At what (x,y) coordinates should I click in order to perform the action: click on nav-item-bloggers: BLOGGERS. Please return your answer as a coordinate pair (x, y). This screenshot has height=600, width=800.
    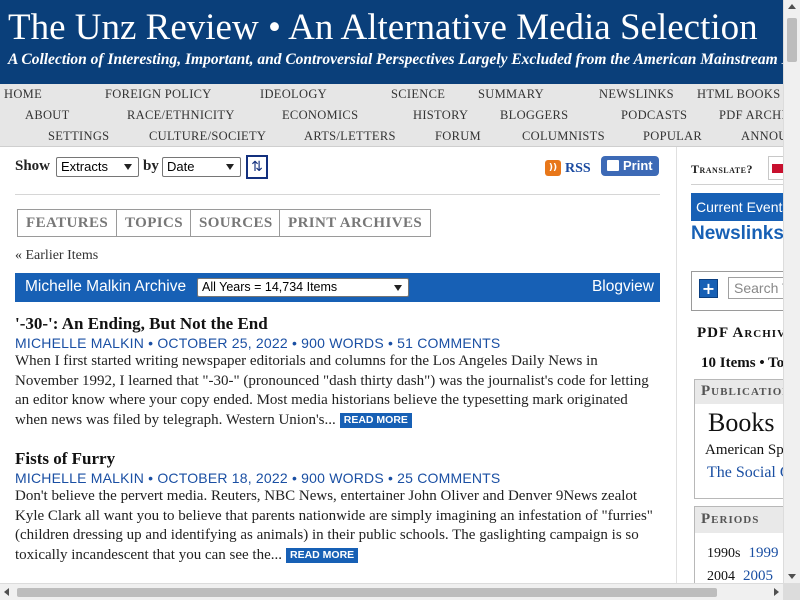
    Looking at the image, I should click on (534, 115).